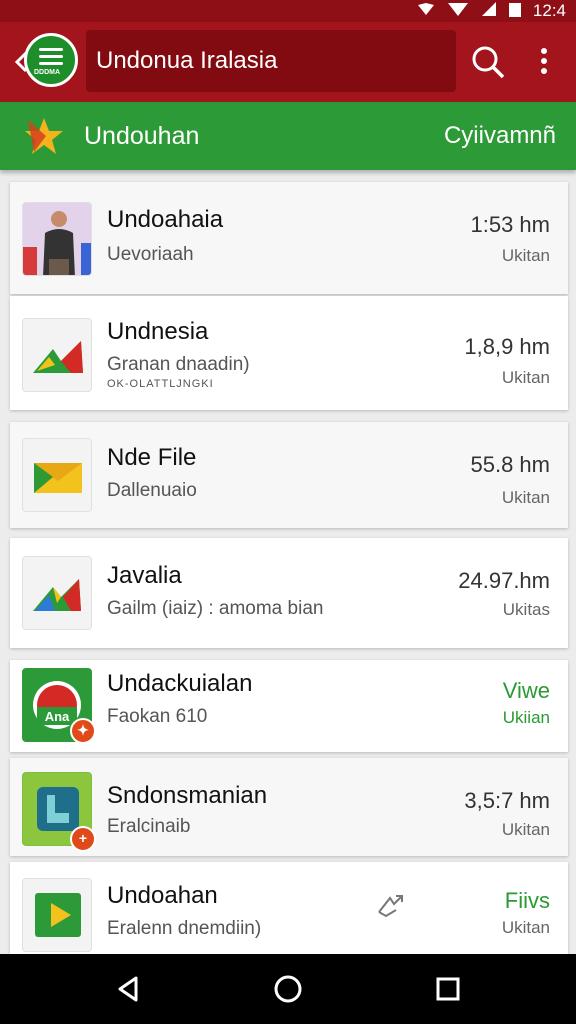 Image resolution: width=576 pixels, height=1024 pixels. I want to click on app-logo-button: DDDMA, so click(45, 62).